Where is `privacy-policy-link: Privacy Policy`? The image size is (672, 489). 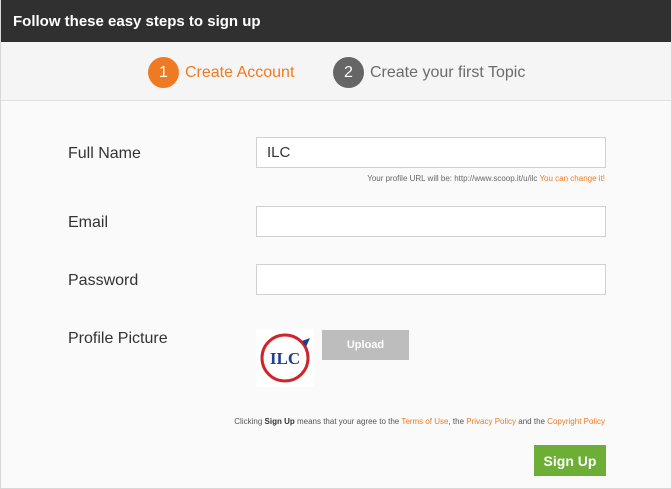
privacy-policy-link: Privacy Policy is located at coordinates (491, 421).